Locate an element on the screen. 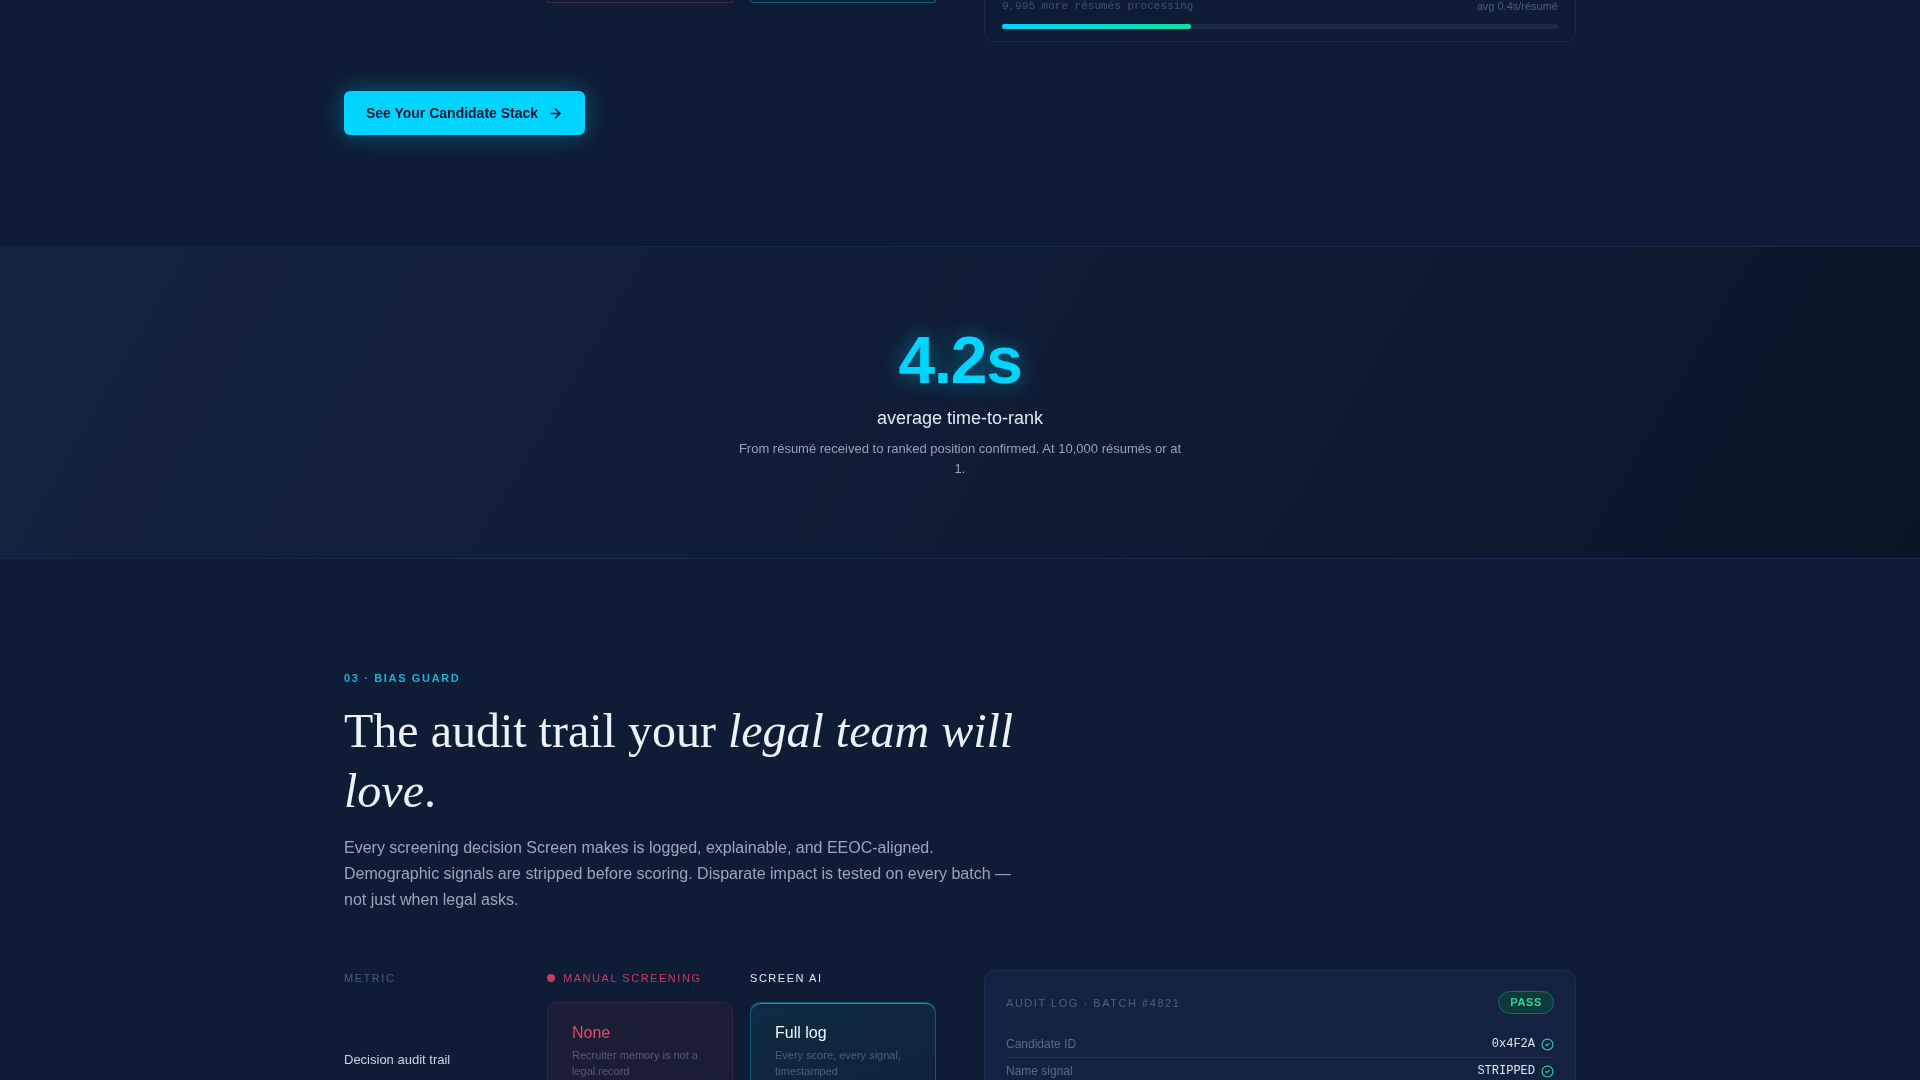 The width and height of the screenshot is (1920, 1080). arrow-right-icon is located at coordinates (556, 113).